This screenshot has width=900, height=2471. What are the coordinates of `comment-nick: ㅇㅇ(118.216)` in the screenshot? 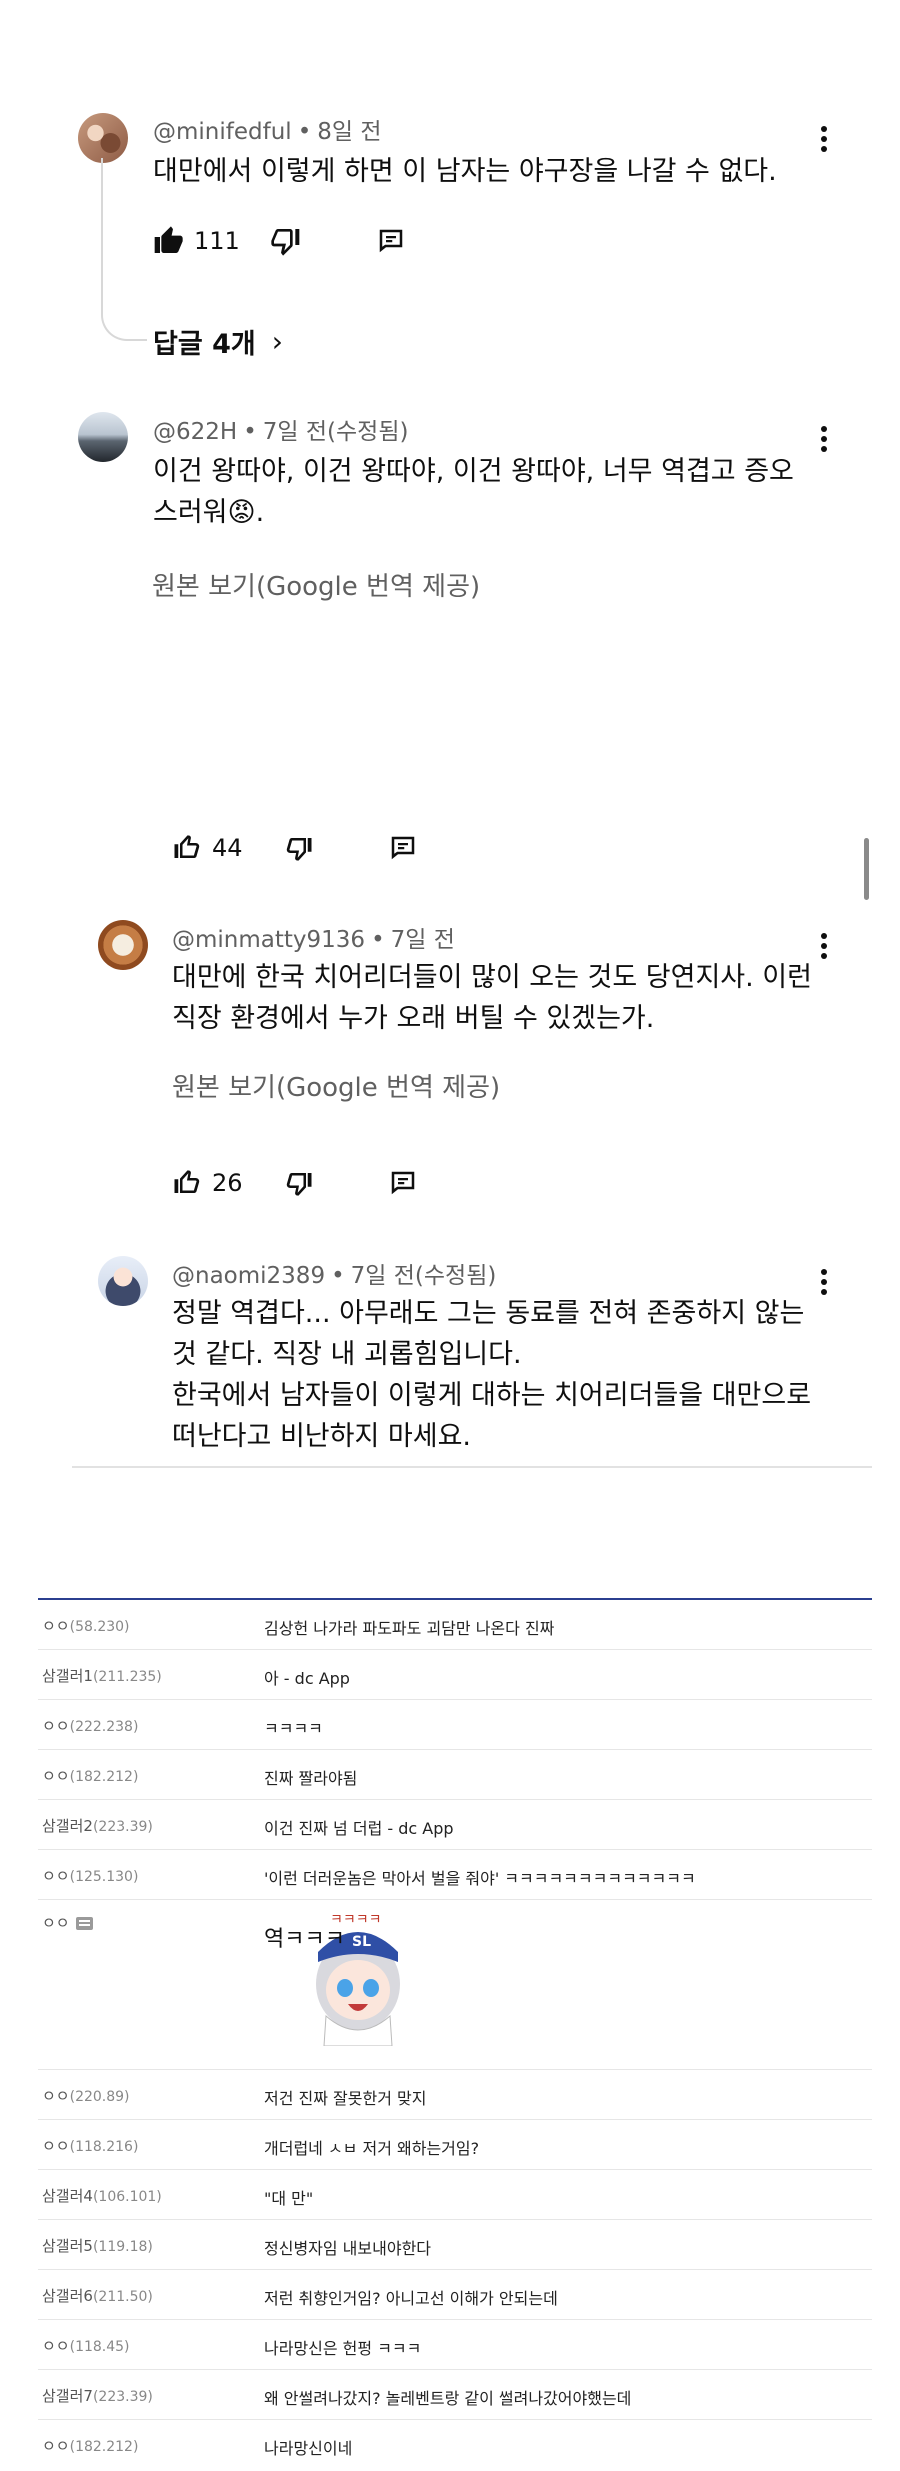 It's located at (90, 2145).